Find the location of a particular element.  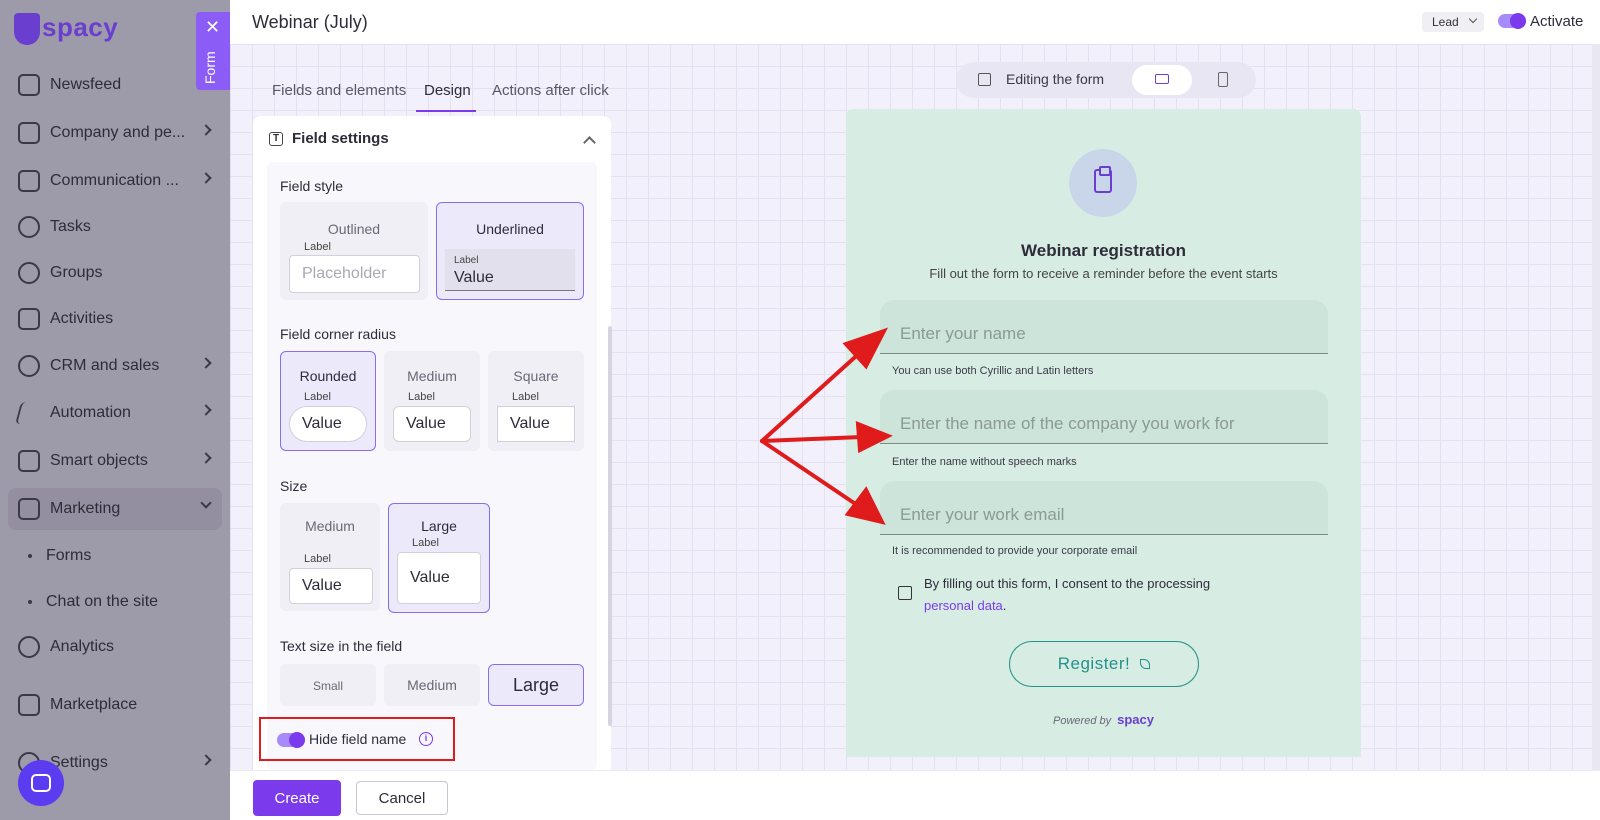

create-button: Create is located at coordinates (297, 798).